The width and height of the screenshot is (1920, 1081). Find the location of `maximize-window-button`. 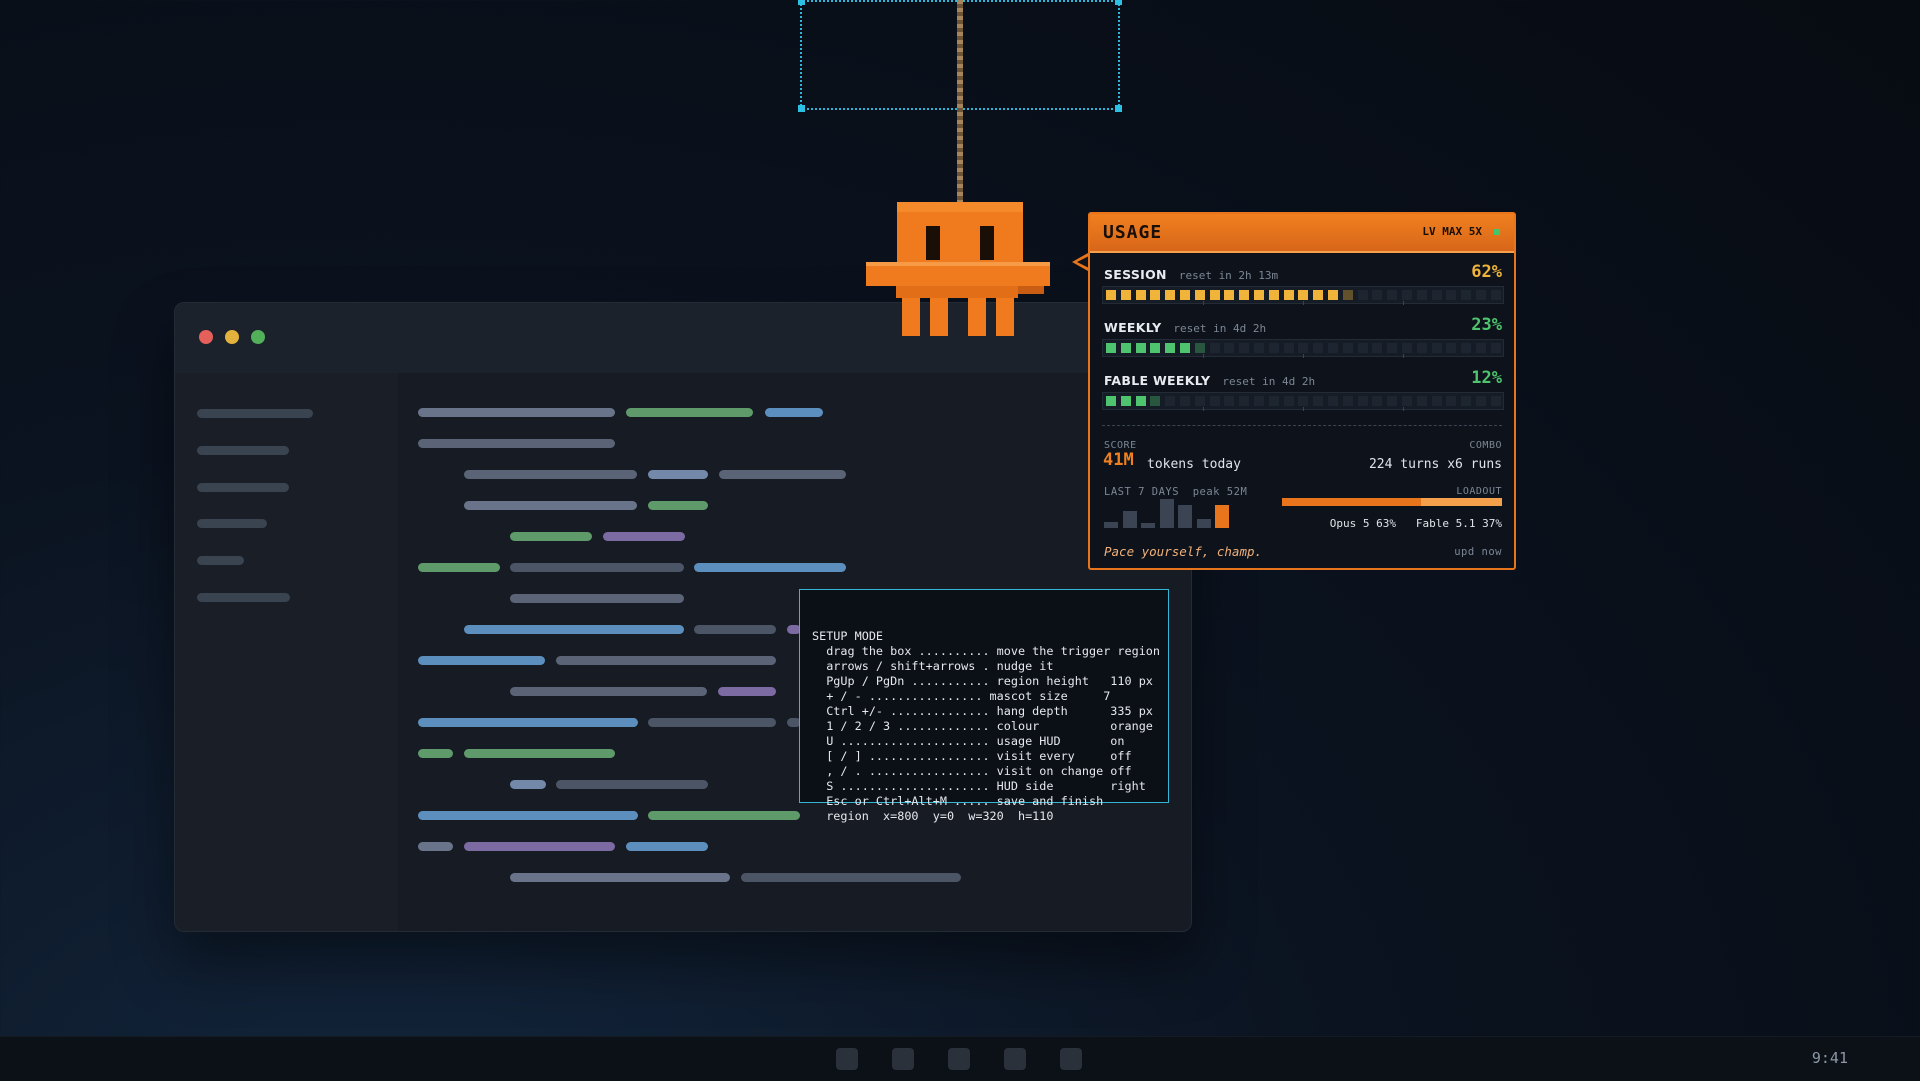

maximize-window-button is located at coordinates (258, 337).